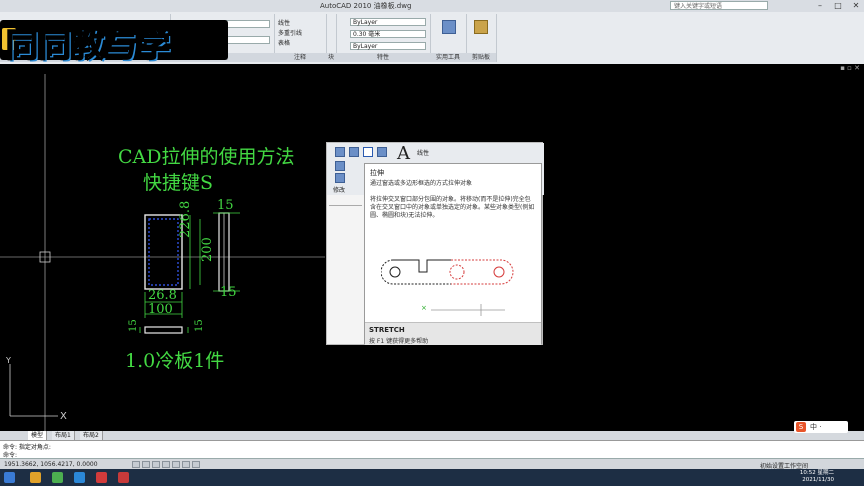 This screenshot has width=864, height=486. I want to click on rotate-icon, so click(354, 152).